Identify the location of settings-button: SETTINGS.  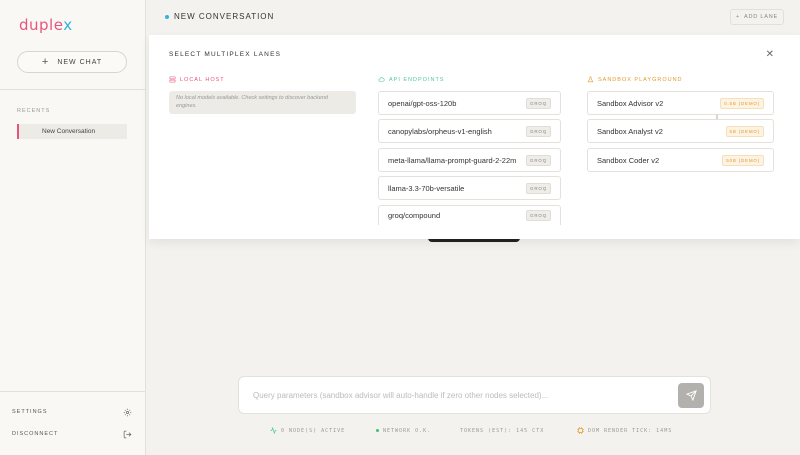
(72, 412).